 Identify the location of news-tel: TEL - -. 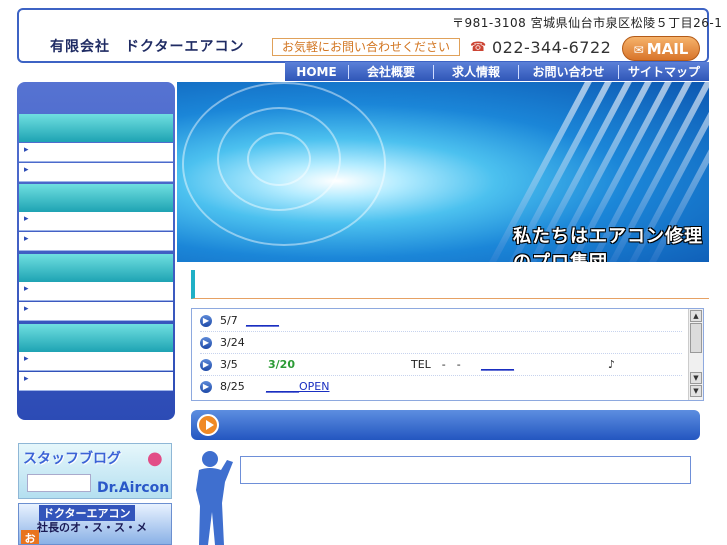
(436, 364).